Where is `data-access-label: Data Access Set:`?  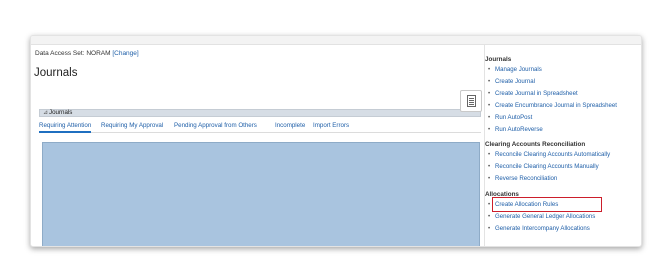
data-access-label: Data Access Set: is located at coordinates (60, 53).